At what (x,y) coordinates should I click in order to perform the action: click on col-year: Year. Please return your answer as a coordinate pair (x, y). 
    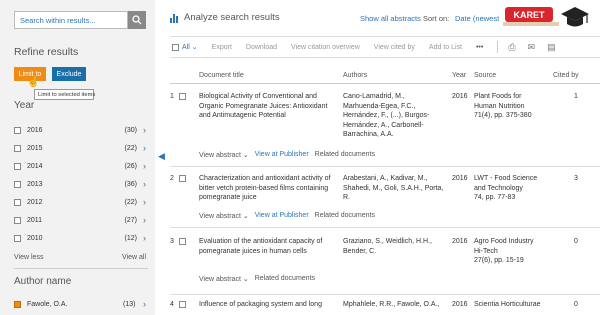
    Looking at the image, I should click on (459, 75).